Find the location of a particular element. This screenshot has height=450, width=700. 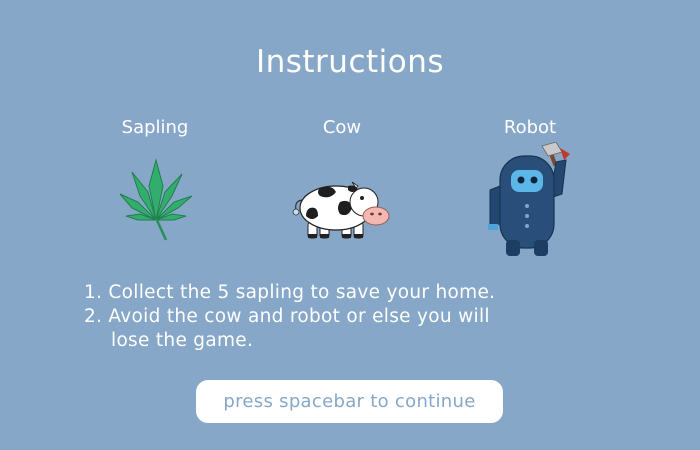

sapling-label: Sapling is located at coordinates (155, 127).